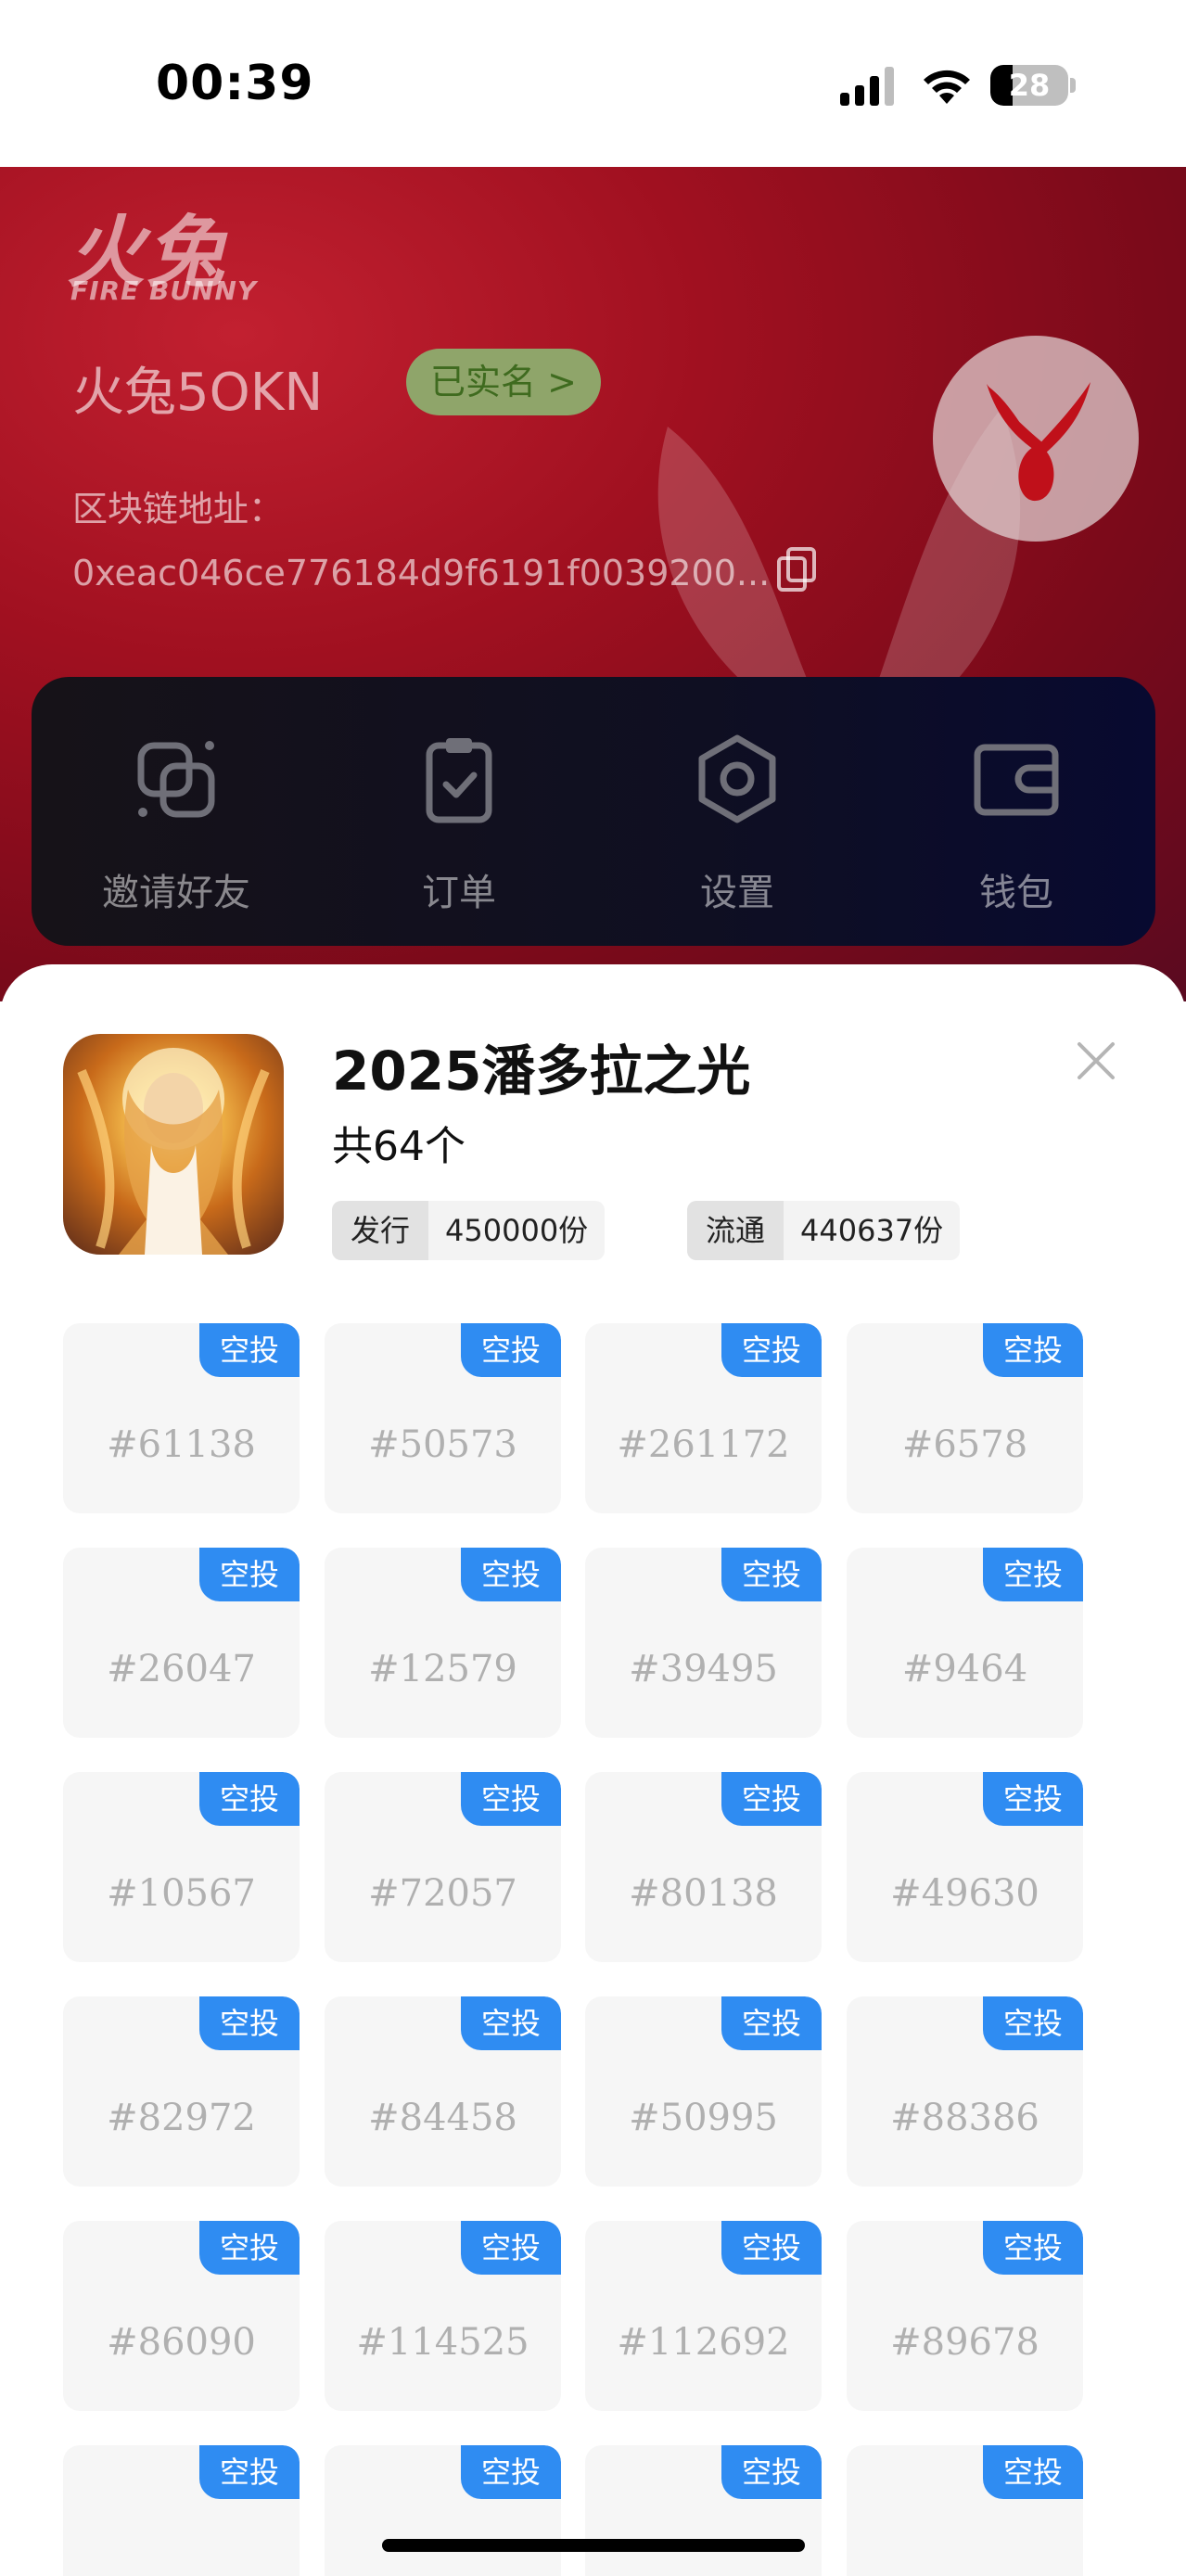 This screenshot has height=2576, width=1186. Describe the element at coordinates (1038, 442) in the screenshot. I see `rabbit-logo-icon` at that location.